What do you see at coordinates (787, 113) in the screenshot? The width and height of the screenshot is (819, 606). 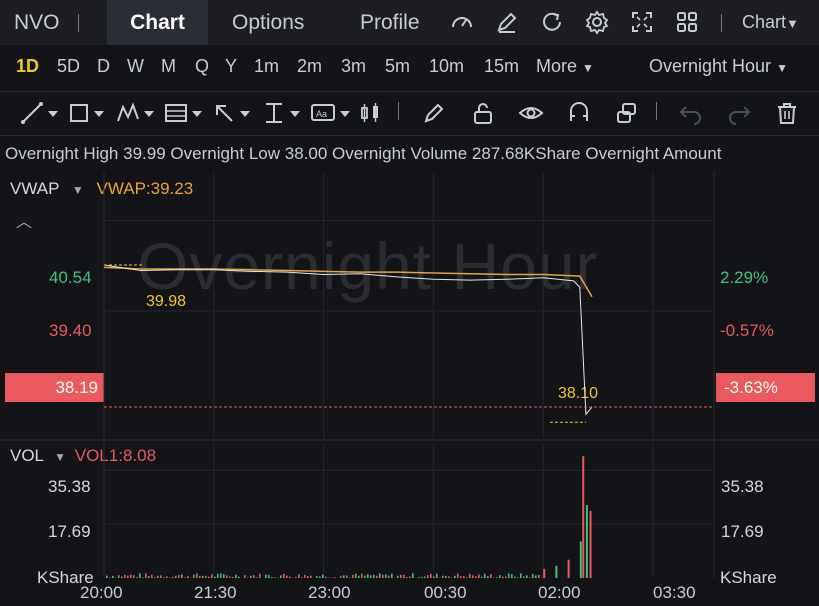 I see `trash-icon` at bounding box center [787, 113].